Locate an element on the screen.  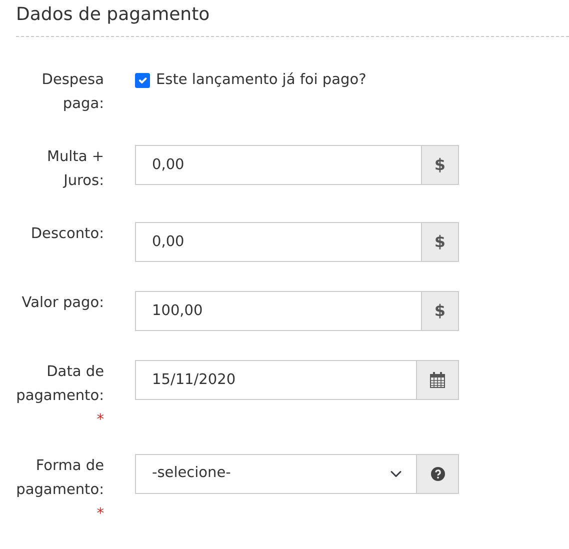
checkbox-label: Este lançamento já foi pago? is located at coordinates (261, 81).